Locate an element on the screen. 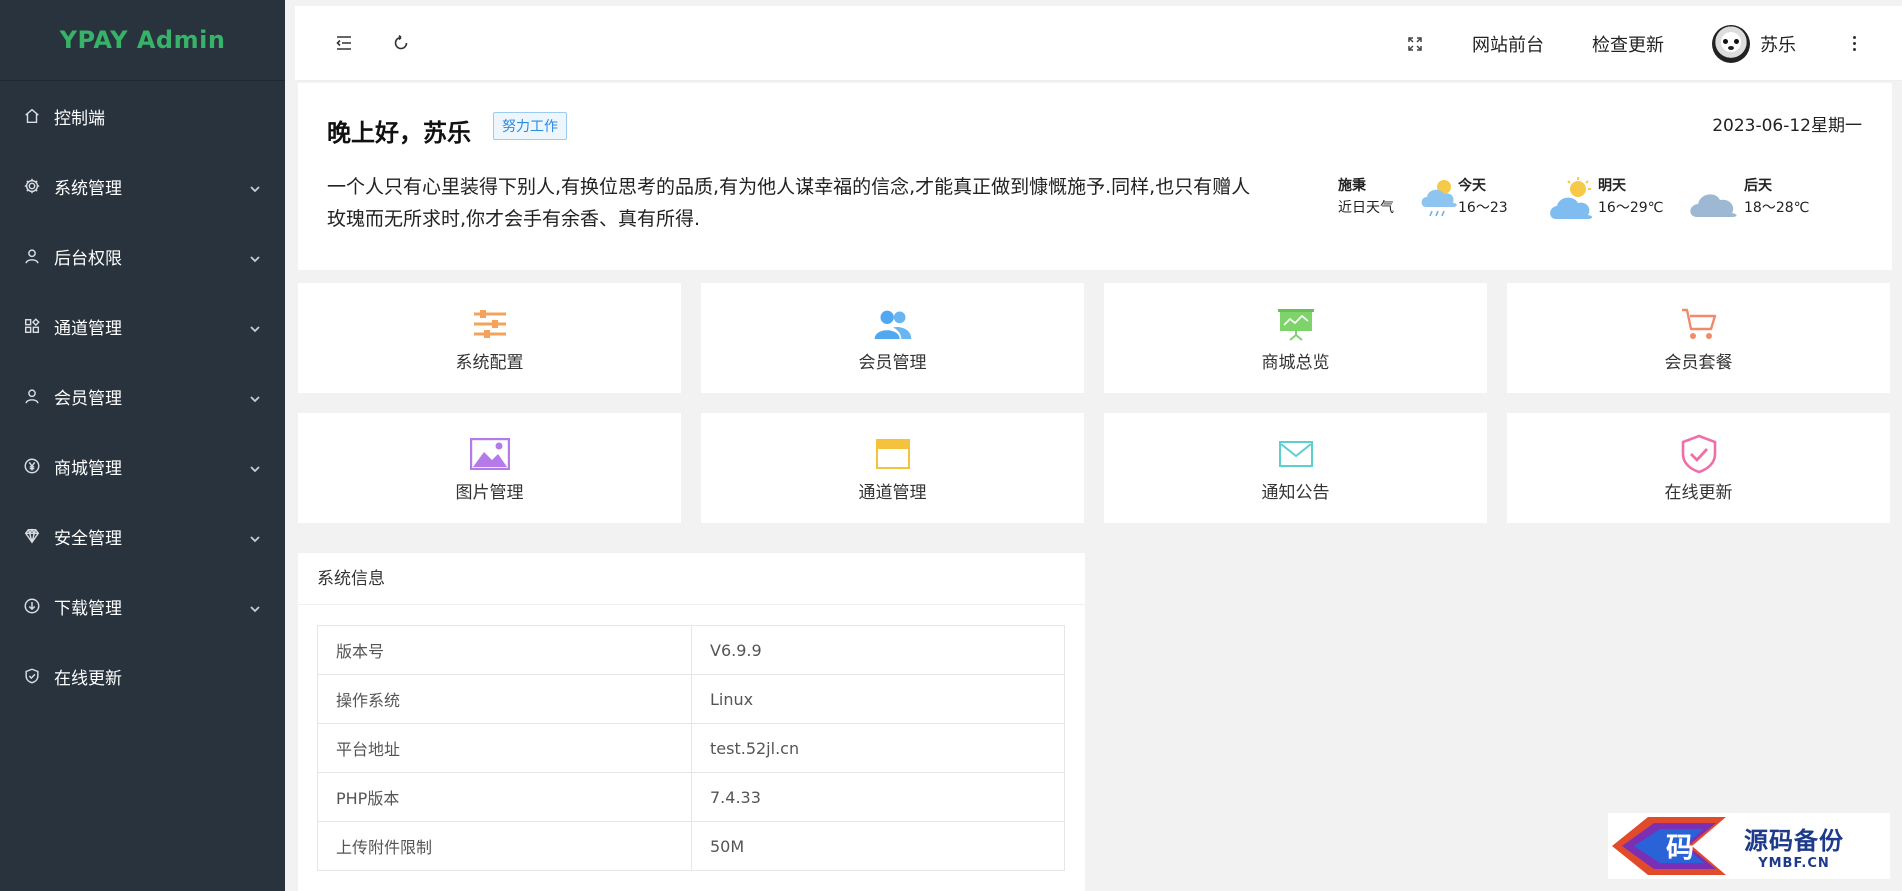 This screenshot has width=1902, height=891. avatar is located at coordinates (1731, 43).